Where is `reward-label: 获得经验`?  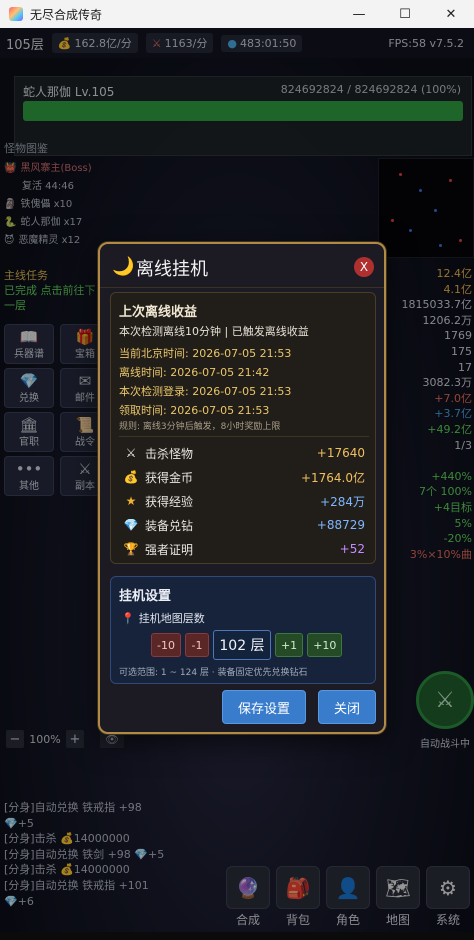 reward-label: 获得经验 is located at coordinates (169, 501).